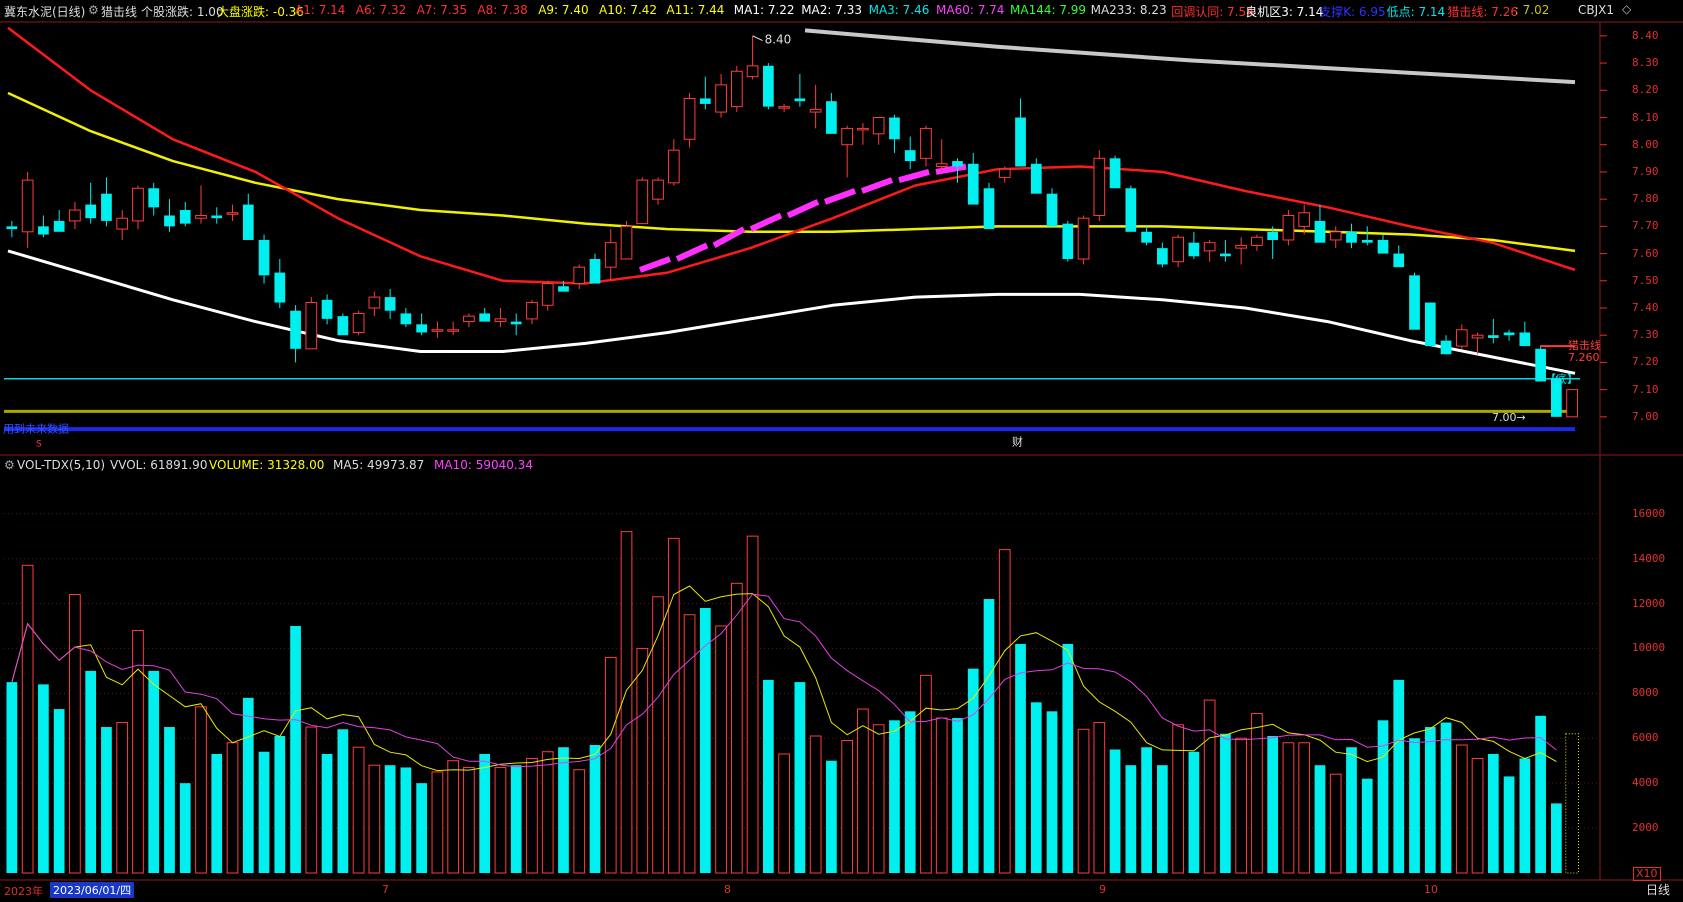 The width and height of the screenshot is (1683, 902). I want to click on selected-date: 2023/06/01/四, so click(92, 890).